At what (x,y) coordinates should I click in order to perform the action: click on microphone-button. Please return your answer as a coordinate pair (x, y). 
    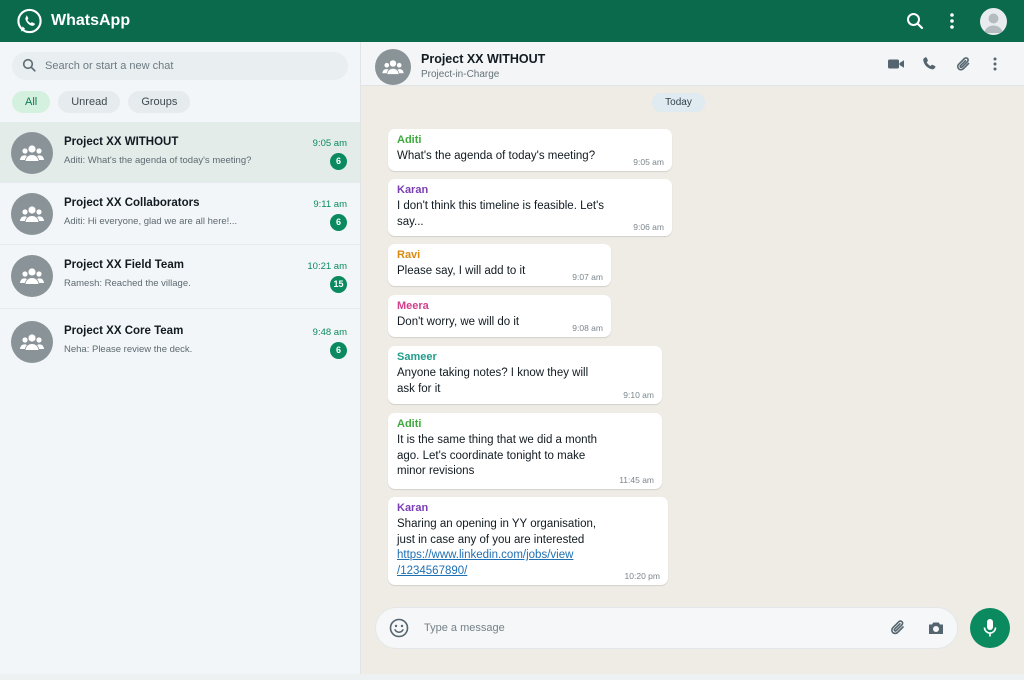
    Looking at the image, I should click on (990, 628).